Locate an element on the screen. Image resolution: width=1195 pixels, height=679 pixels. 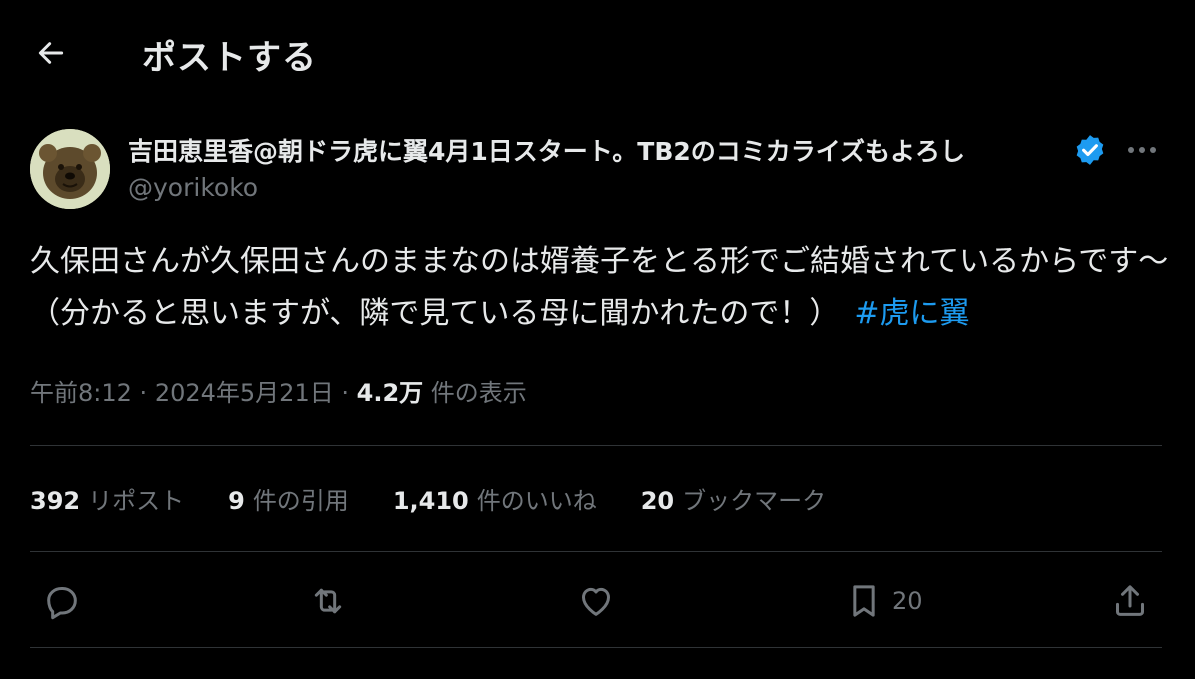
repost-button is located at coordinates (328, 601).